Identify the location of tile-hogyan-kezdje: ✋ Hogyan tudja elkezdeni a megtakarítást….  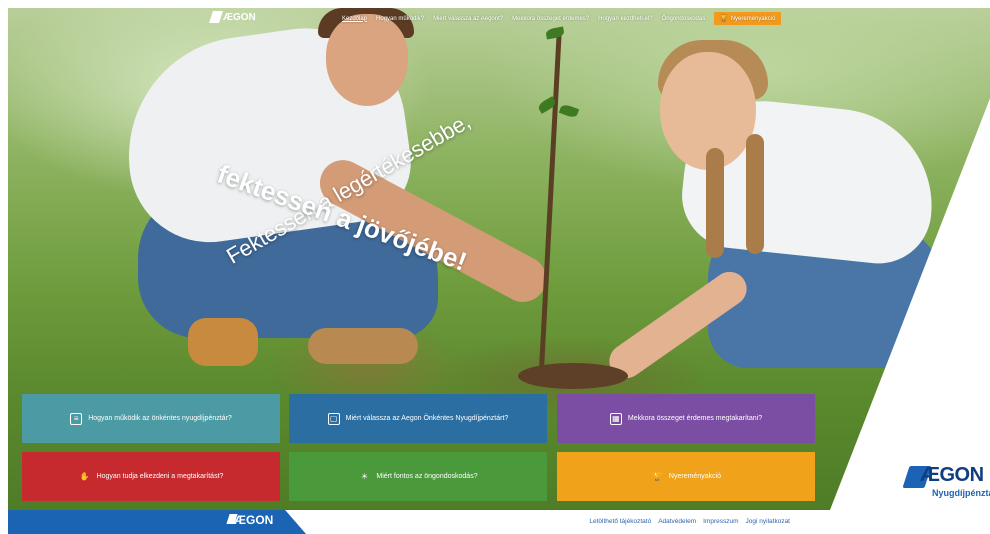
(151, 476).